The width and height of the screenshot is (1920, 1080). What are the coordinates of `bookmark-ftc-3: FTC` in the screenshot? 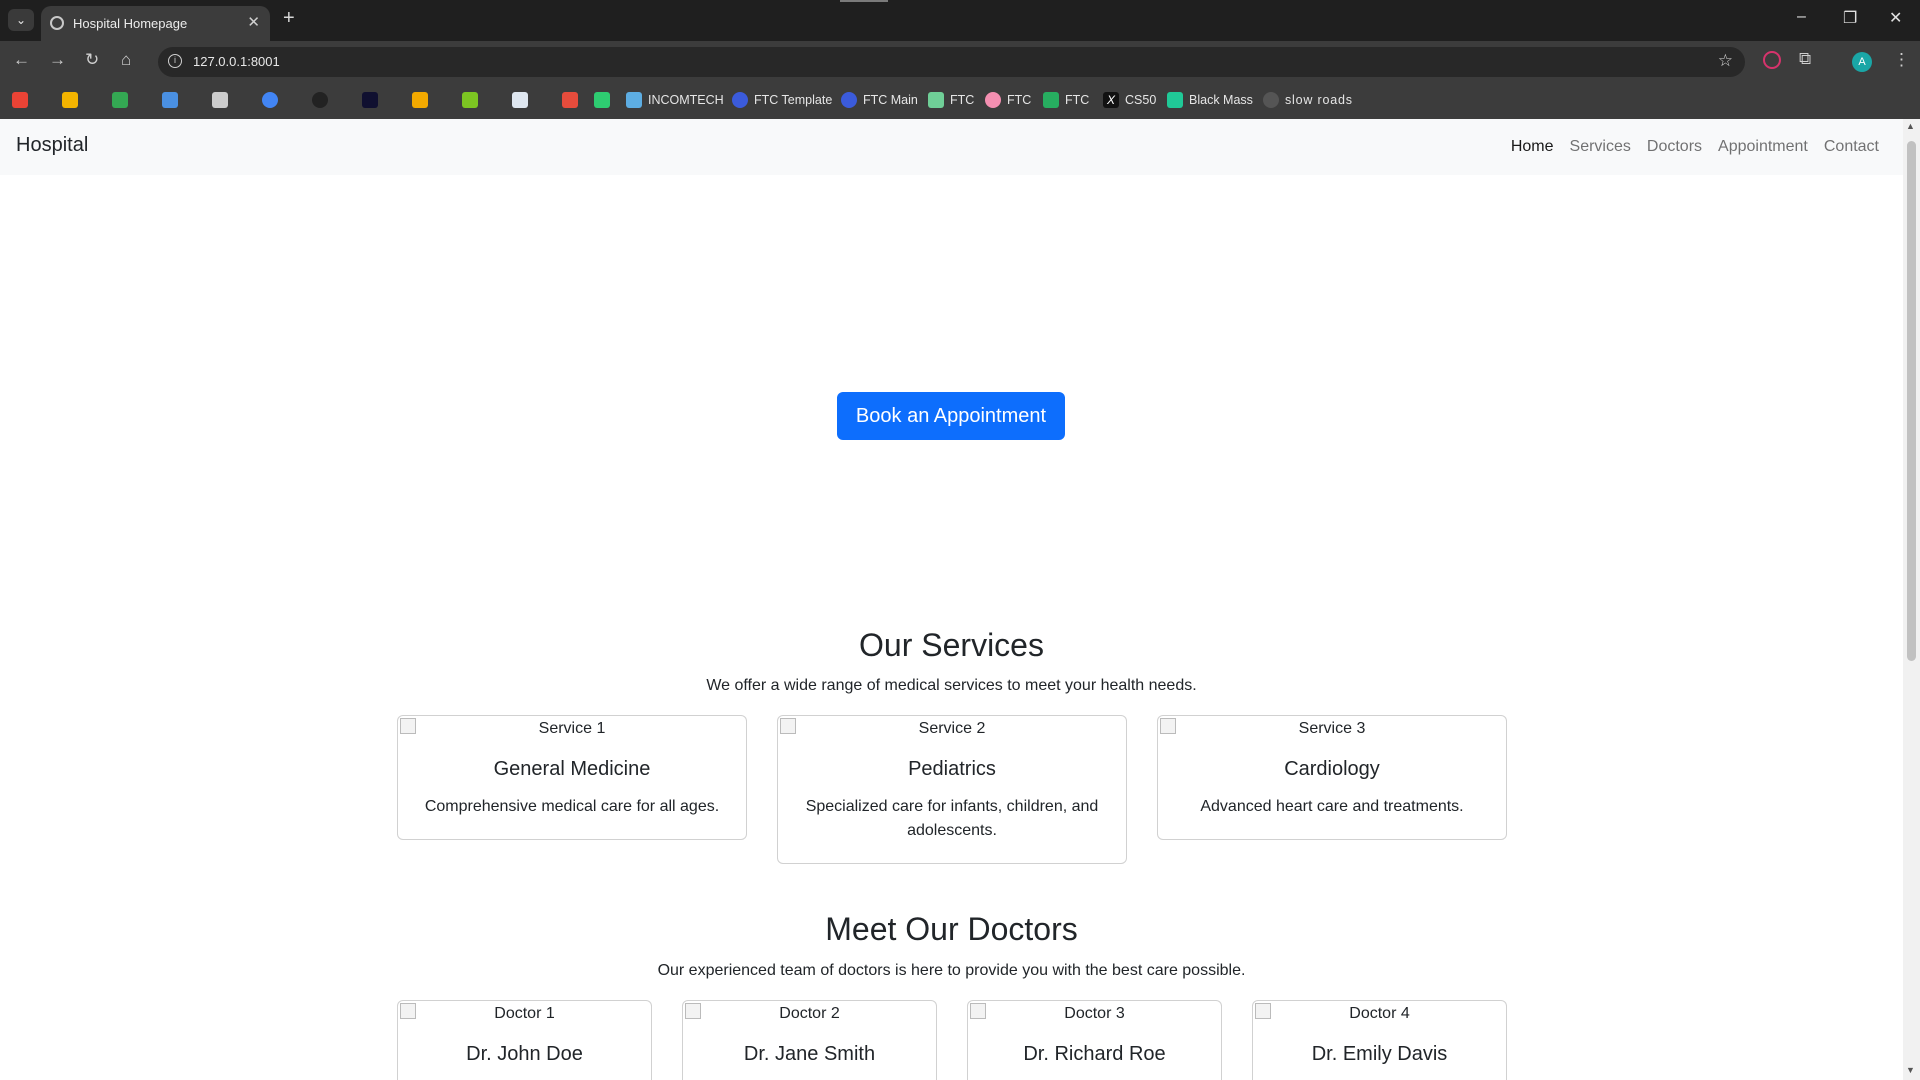 It's located at (1066, 100).